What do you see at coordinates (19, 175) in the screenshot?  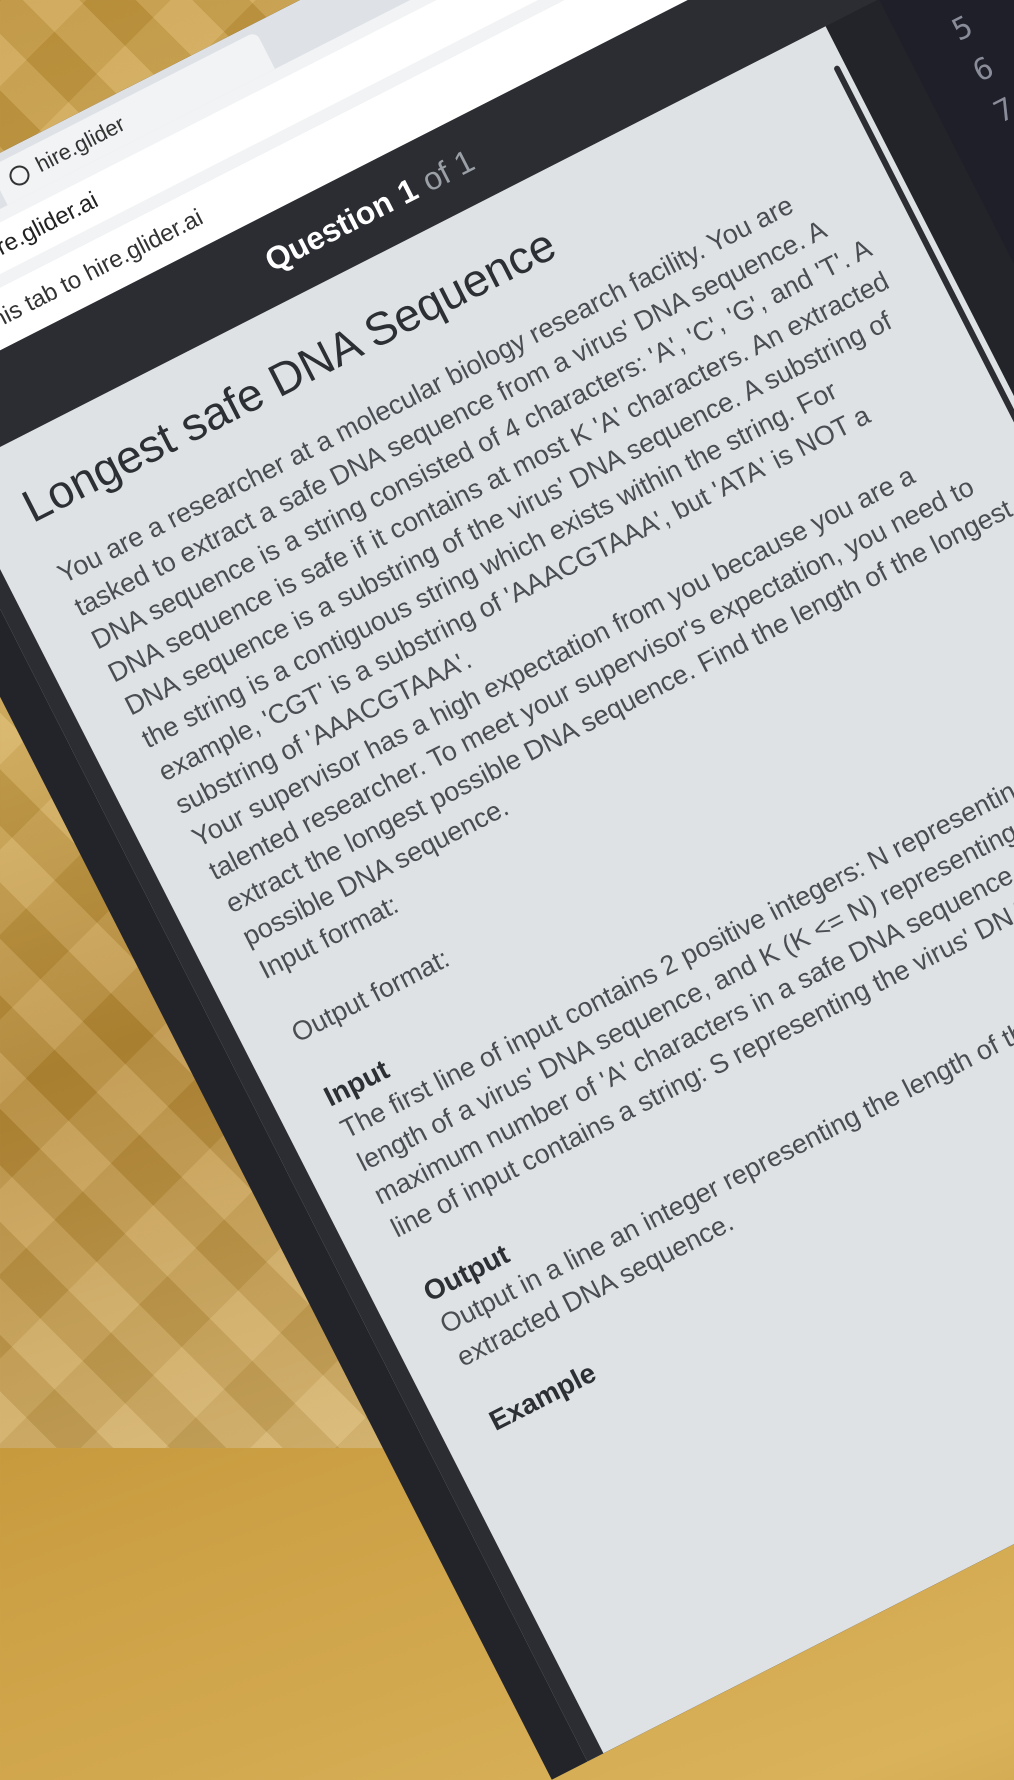 I see `globe-icon` at bounding box center [19, 175].